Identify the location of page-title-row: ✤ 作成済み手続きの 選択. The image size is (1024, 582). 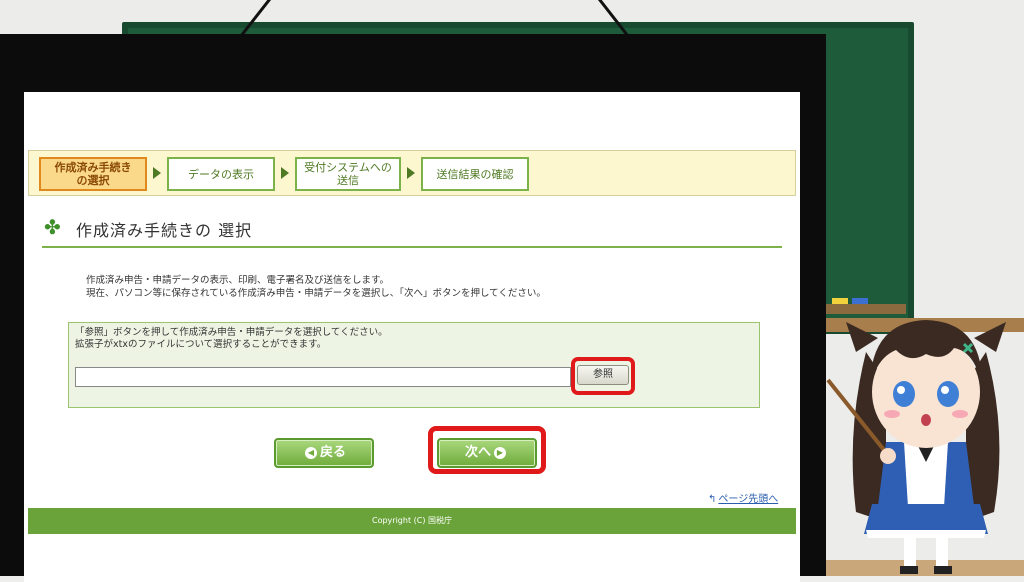
(412, 231).